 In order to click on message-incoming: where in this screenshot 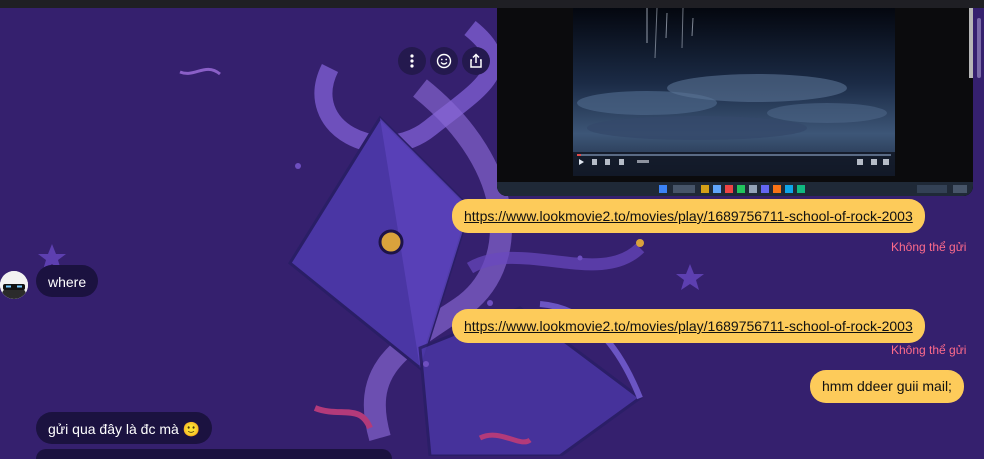, I will do `click(67, 281)`.